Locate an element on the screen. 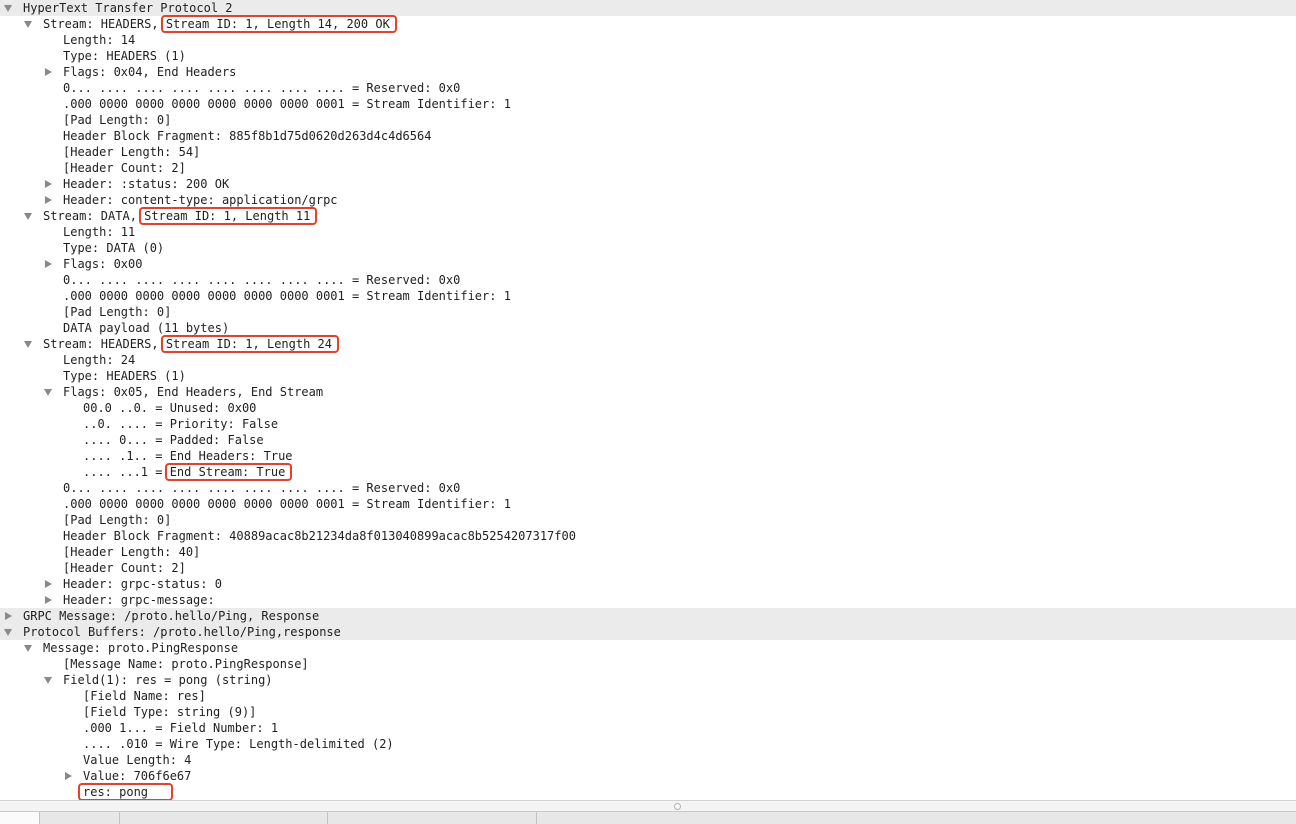 Image resolution: width=1296 pixels, height=824 pixels. pane-splitter is located at coordinates (648, 805).